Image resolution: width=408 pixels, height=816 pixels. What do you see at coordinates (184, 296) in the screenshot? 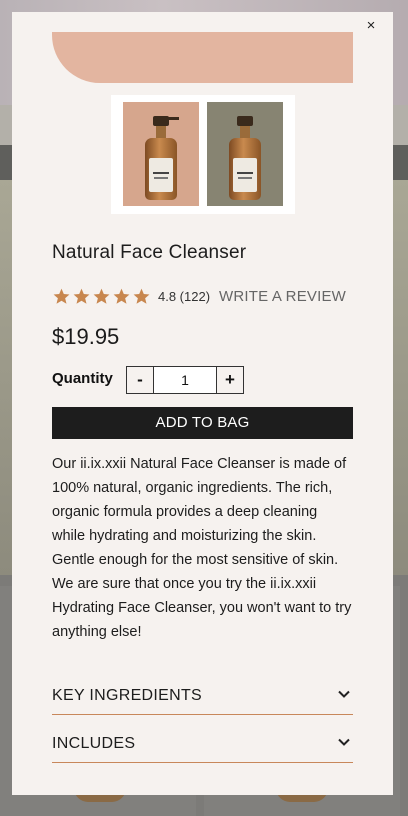
I see `rating-value: 4.8 (122)` at bounding box center [184, 296].